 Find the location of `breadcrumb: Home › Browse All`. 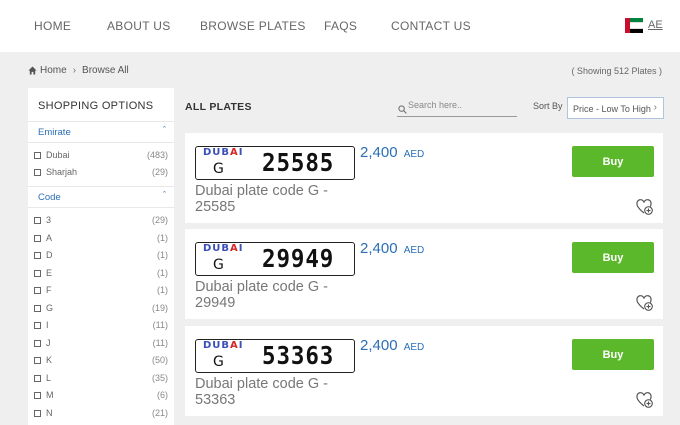

breadcrumb: Home › Browse All is located at coordinates (78, 70).